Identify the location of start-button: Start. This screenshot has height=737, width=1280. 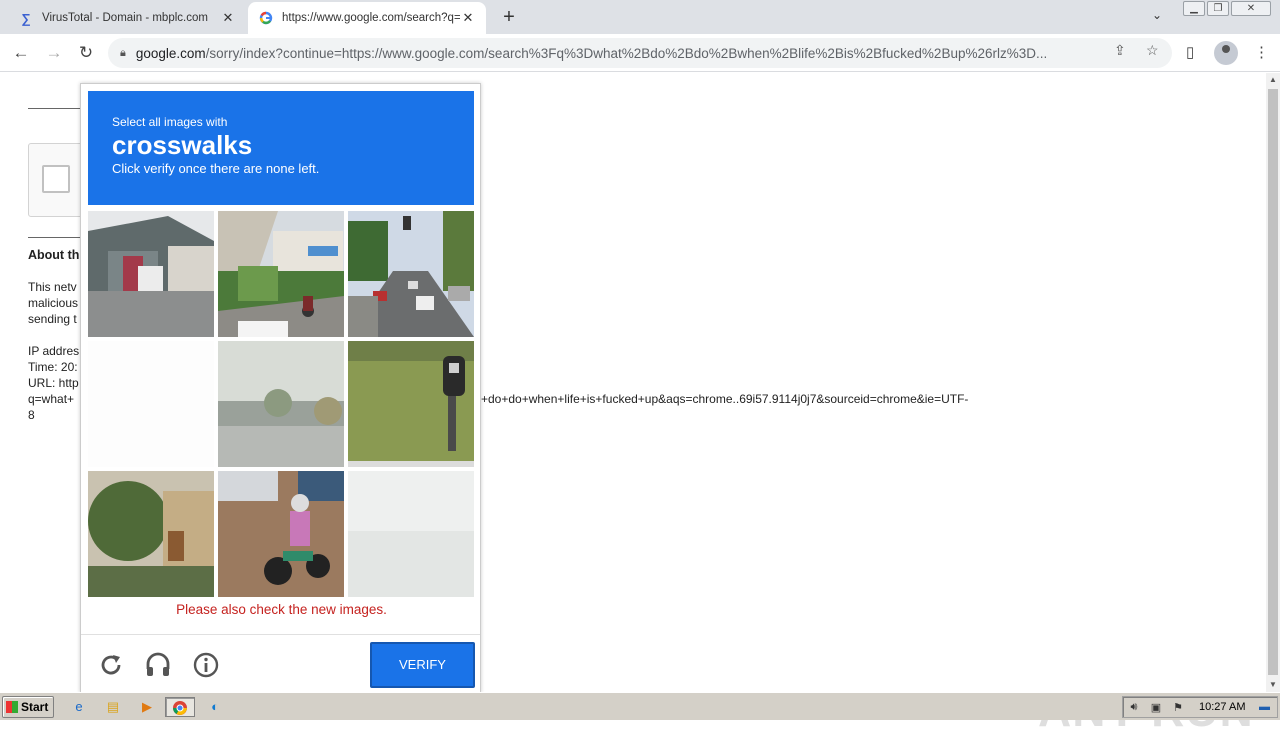
(28, 707).